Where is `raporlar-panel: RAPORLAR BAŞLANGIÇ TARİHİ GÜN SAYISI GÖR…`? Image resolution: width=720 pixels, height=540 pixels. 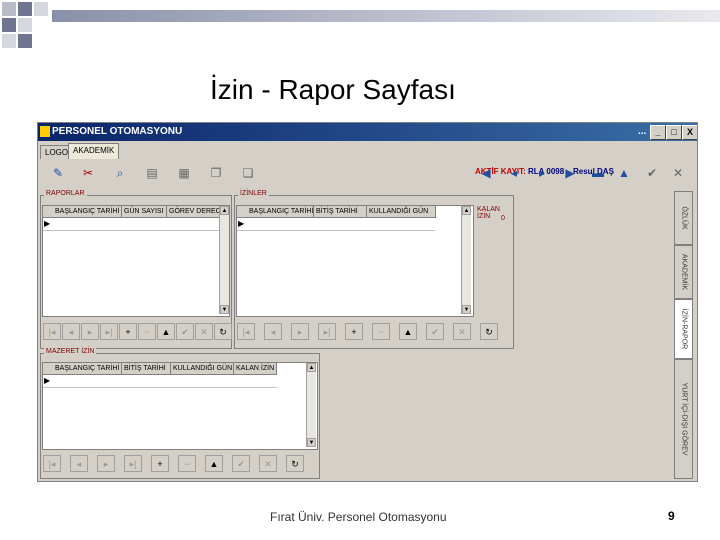
raporlar-panel: RAPORLAR BAŞLANGIÇ TARİHİ GÜN SAYISI GÖR… is located at coordinates (136, 269).